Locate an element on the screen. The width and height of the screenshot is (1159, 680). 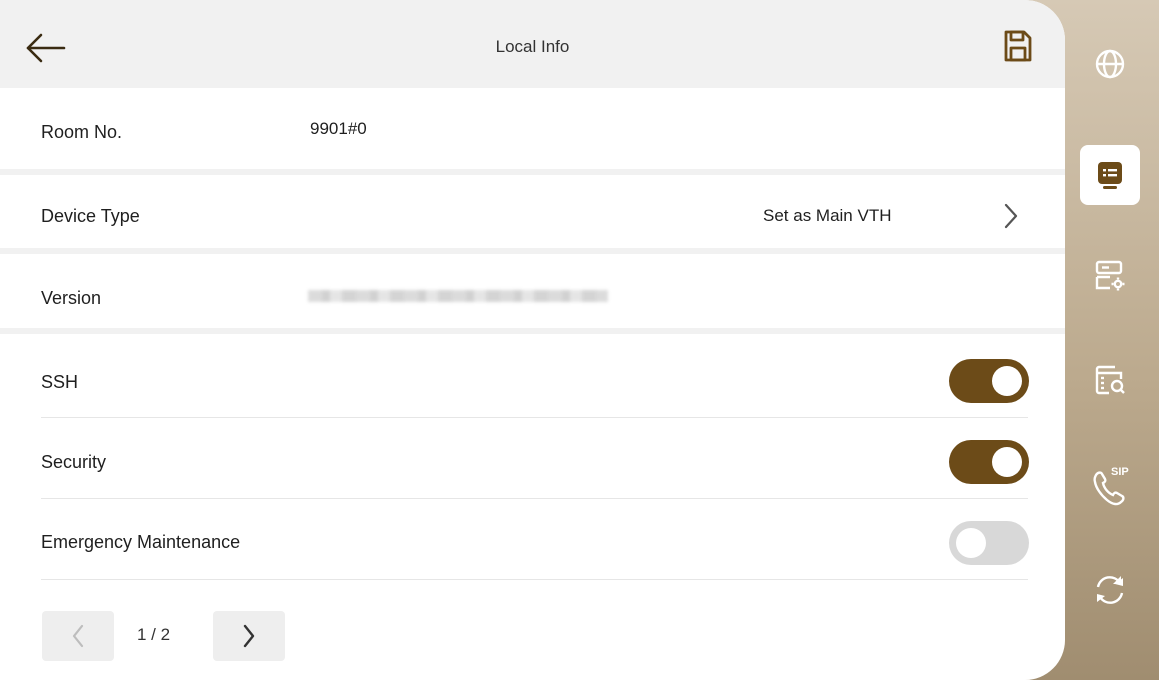
ssh-label: SSH is located at coordinates (60, 382).